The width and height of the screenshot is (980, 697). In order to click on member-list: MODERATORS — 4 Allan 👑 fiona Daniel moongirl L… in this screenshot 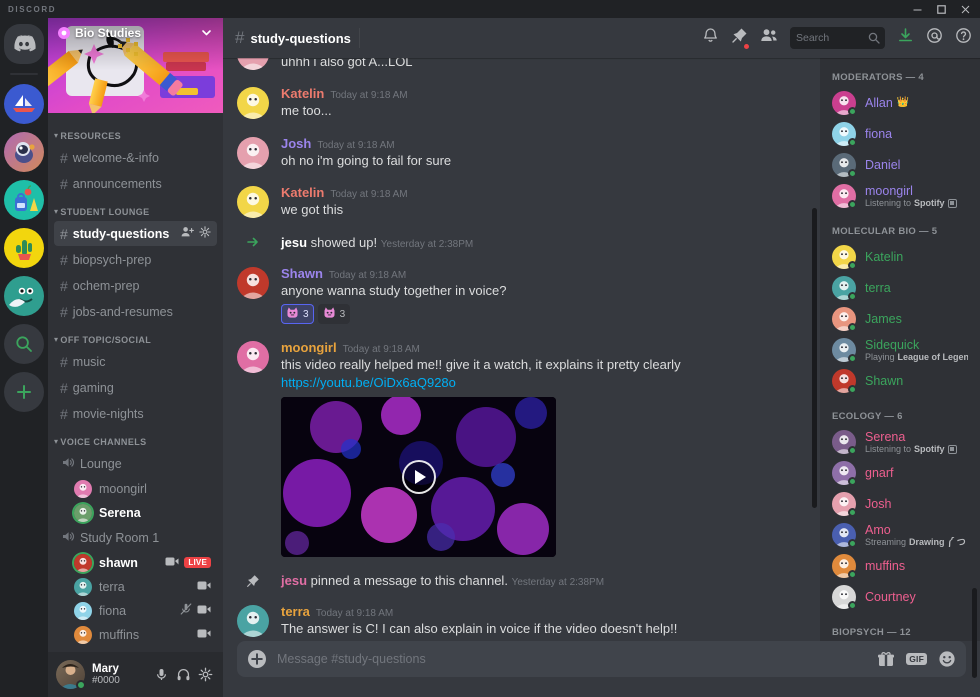, I will do `click(900, 349)`.